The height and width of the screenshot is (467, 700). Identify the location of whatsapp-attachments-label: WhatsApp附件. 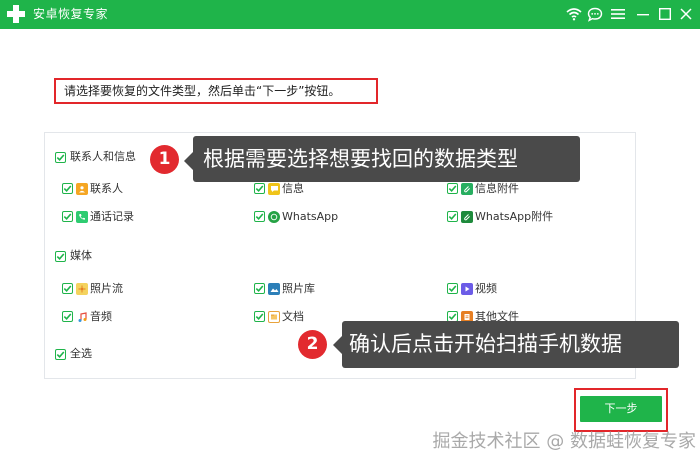
(514, 216).